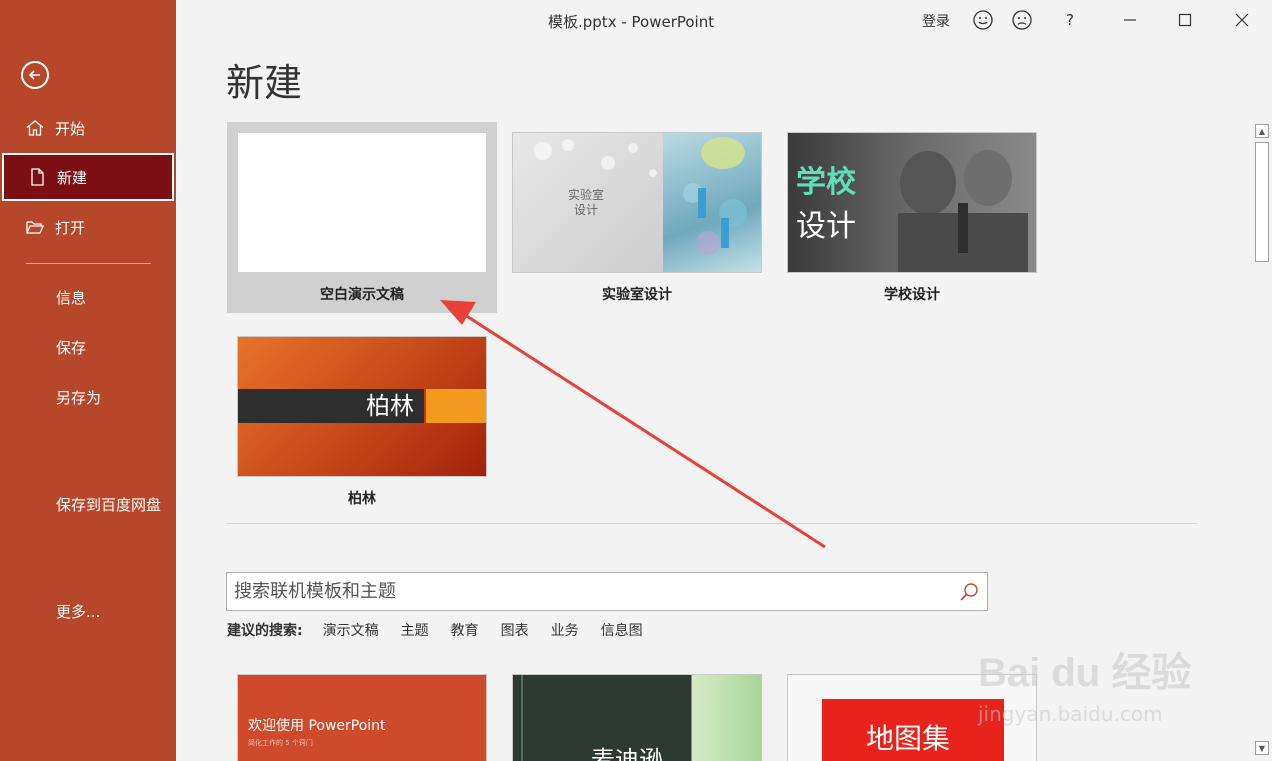 Image resolution: width=1272 pixels, height=761 pixels. Describe the element at coordinates (515, 630) in the screenshot. I see `suggestion-link: 图表` at that location.